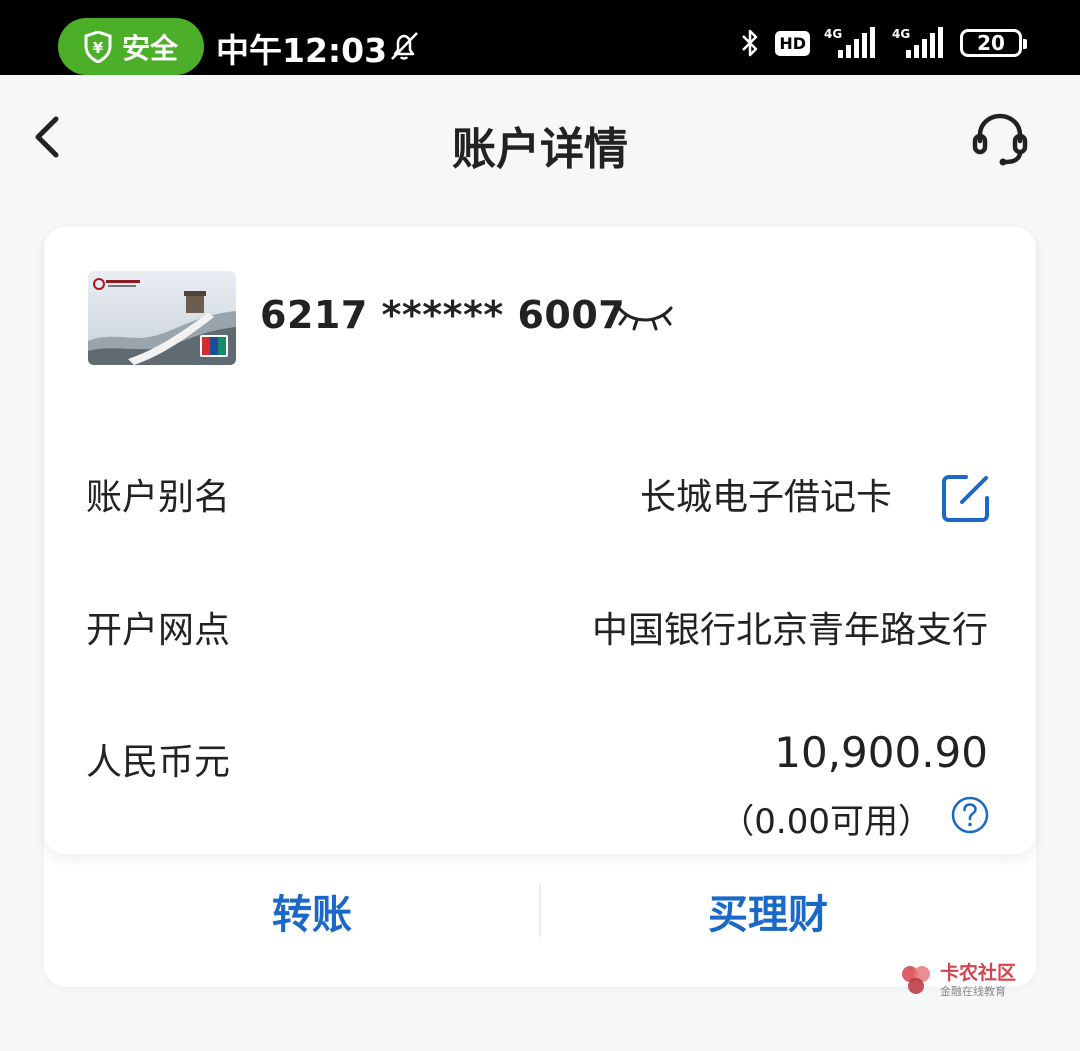 The image size is (1080, 1051). I want to click on network-type-label-1: 4G, so click(833, 34).